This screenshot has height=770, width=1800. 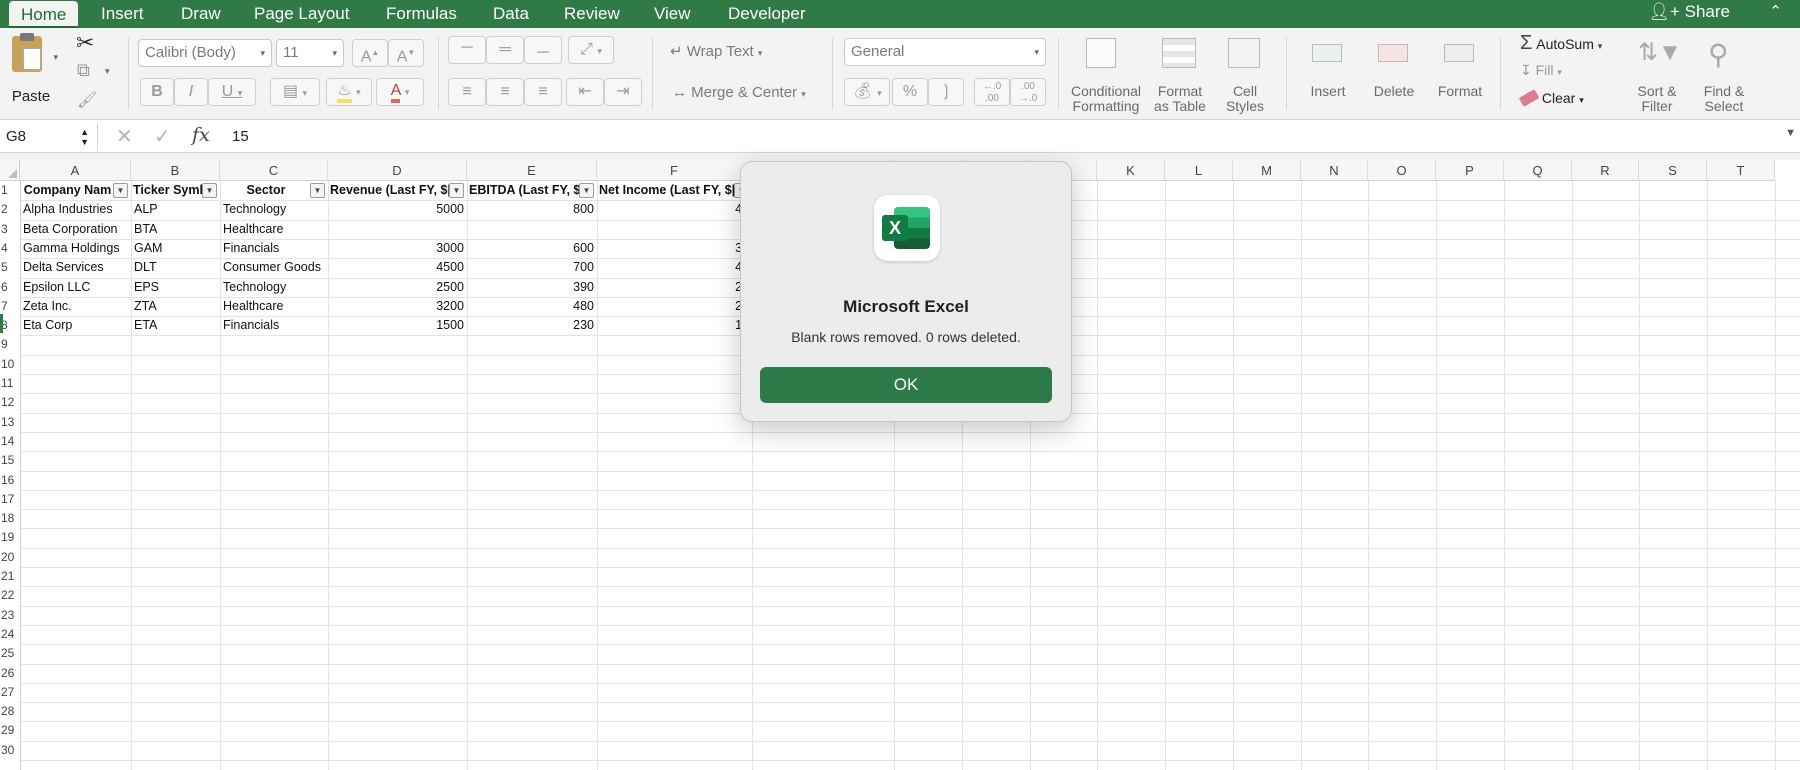 I want to click on column-header-a: A, so click(x=75, y=170).